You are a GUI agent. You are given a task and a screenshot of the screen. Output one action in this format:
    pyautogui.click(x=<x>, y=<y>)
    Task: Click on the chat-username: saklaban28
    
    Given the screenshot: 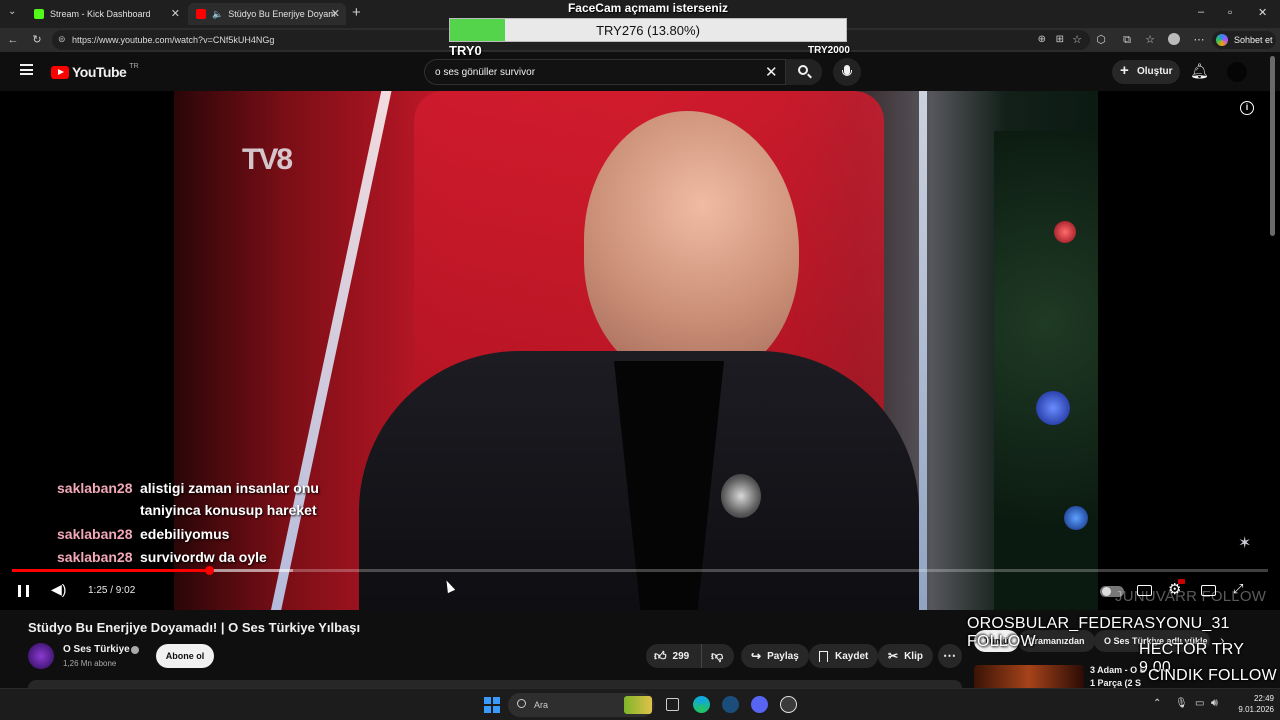 What is the action you would take?
    pyautogui.click(x=95, y=488)
    